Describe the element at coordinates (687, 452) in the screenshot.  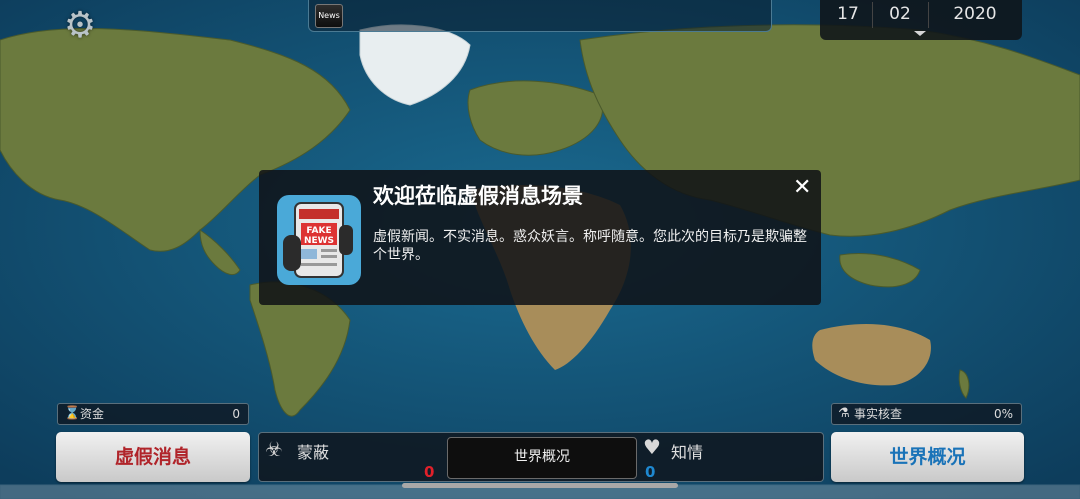
I see `awareness-label: 知情` at that location.